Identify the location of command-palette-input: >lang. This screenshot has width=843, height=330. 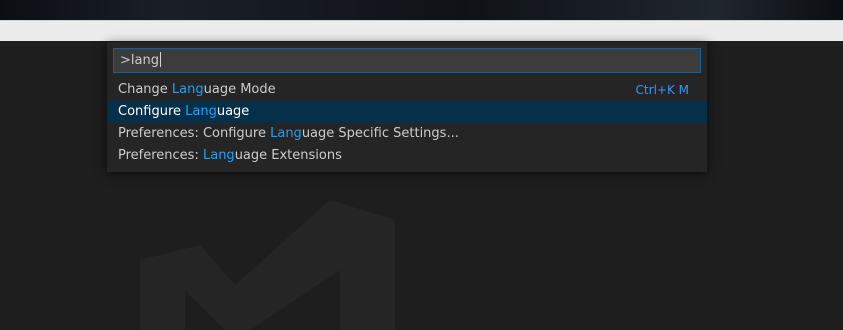
(407, 60).